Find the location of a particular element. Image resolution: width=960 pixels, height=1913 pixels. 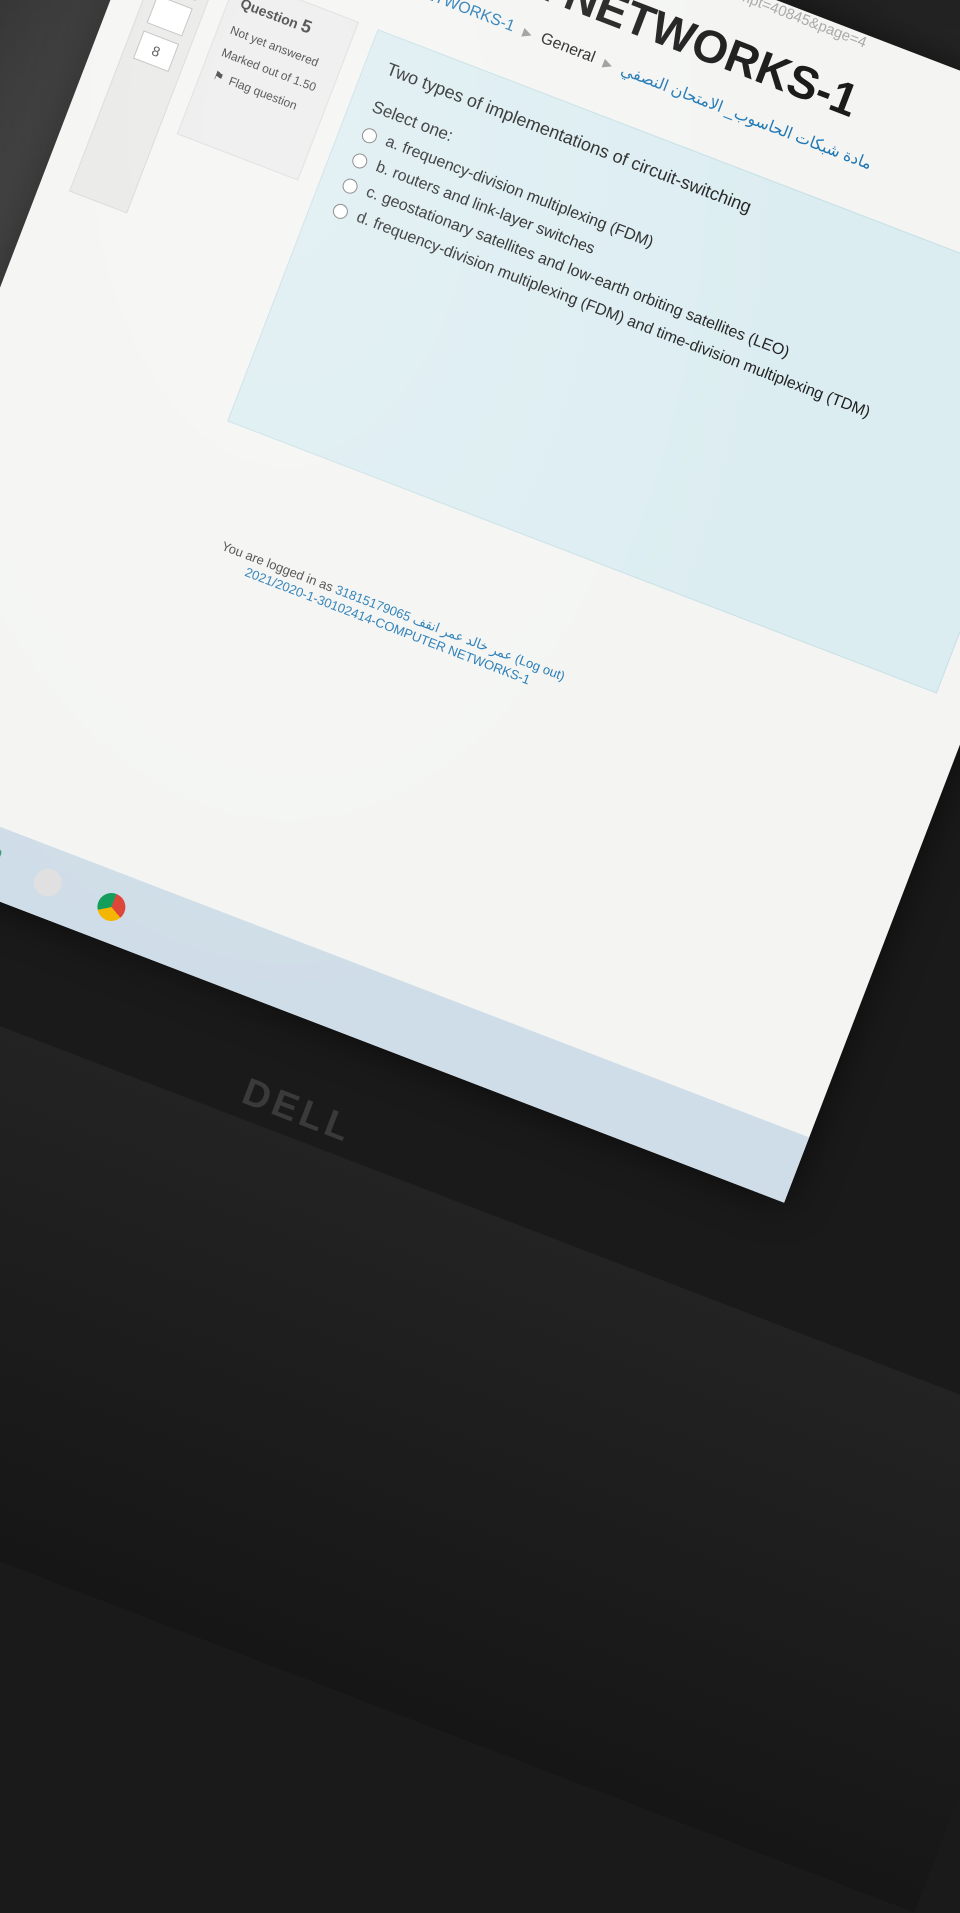

quiz-nav-button-blank is located at coordinates (169, 18).